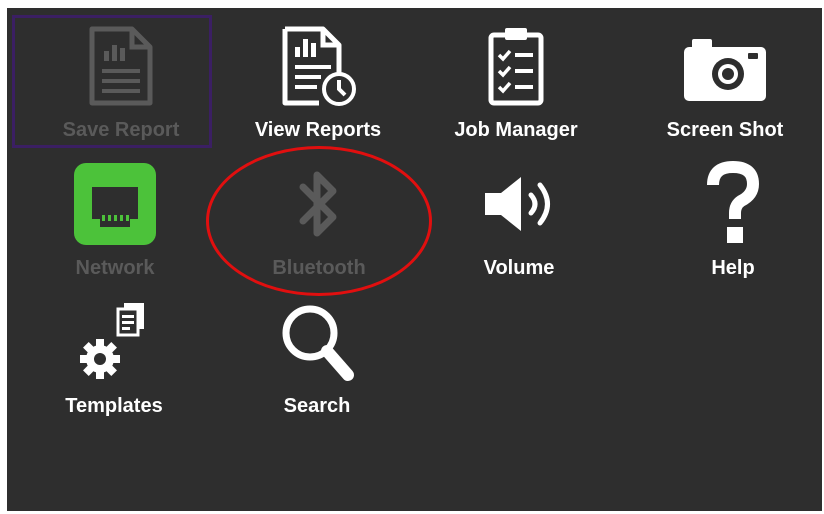 This screenshot has height=514, width=824. I want to click on search-button: Search, so click(317, 356).